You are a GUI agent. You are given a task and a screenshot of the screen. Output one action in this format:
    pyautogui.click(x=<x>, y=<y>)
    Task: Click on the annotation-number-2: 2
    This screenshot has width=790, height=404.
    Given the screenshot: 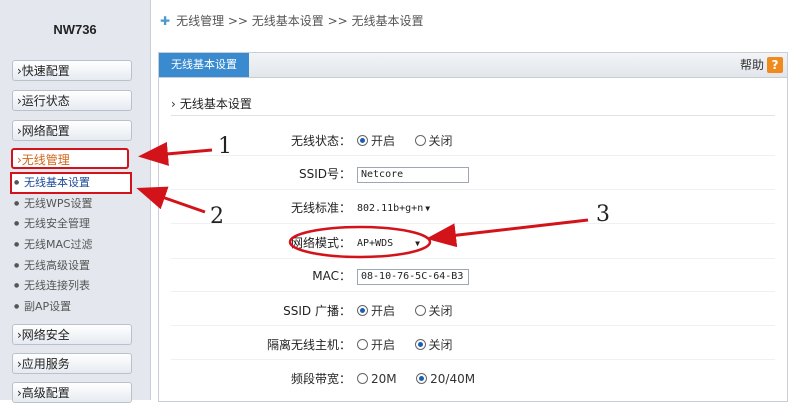 What is the action you would take?
    pyautogui.click(x=217, y=216)
    